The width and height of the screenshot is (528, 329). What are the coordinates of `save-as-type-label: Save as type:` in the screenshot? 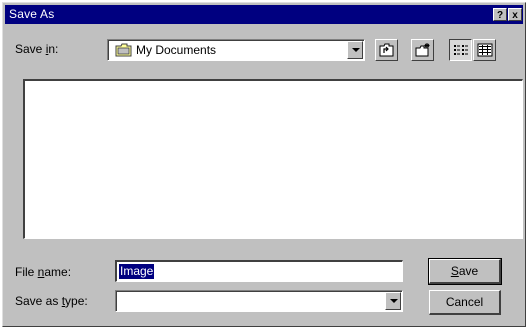 It's located at (51, 301).